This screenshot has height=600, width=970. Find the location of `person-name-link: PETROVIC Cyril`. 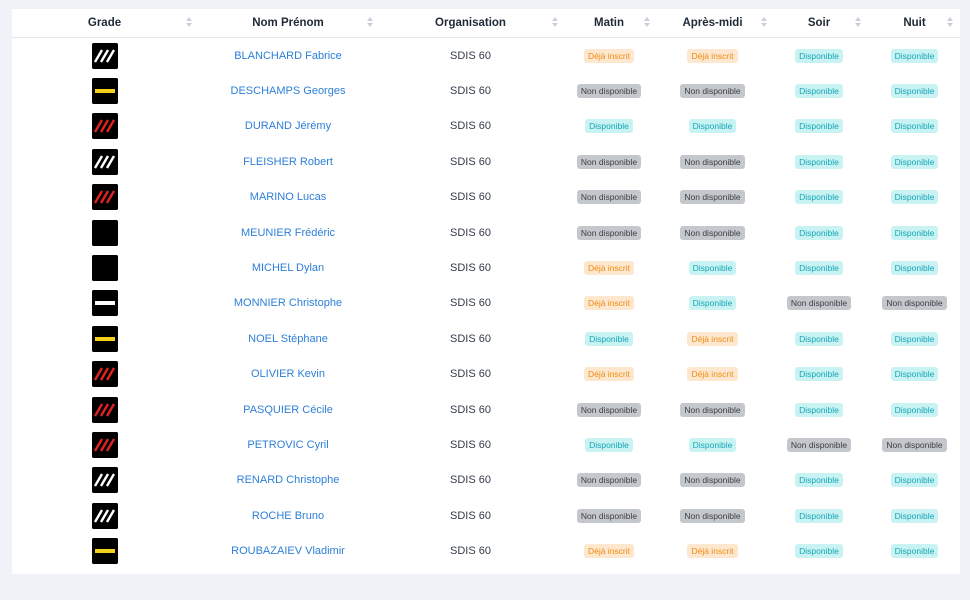

person-name-link: PETROVIC Cyril is located at coordinates (287, 445).